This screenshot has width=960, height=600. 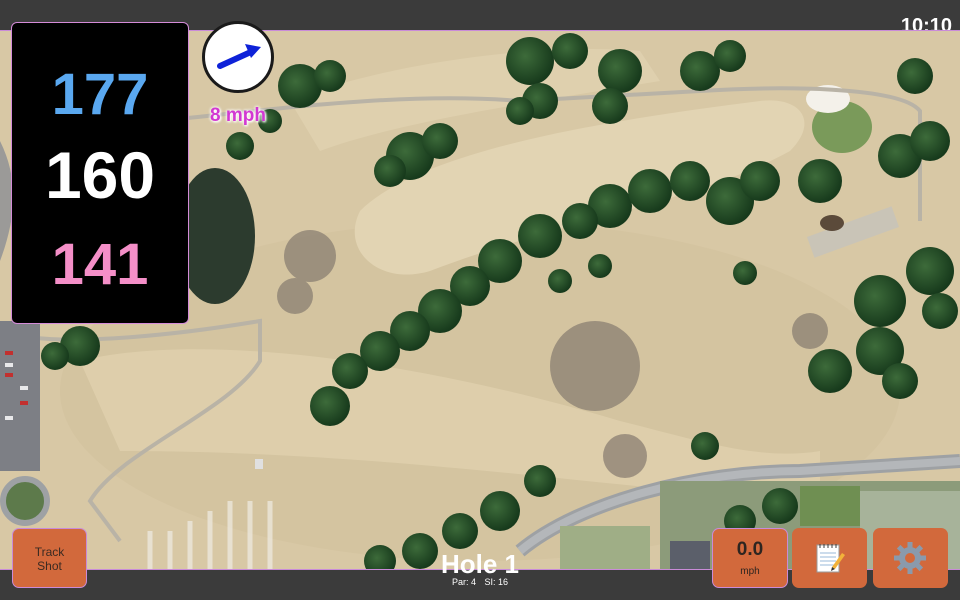 I want to click on hole-par: Par: 4, so click(x=463, y=582).